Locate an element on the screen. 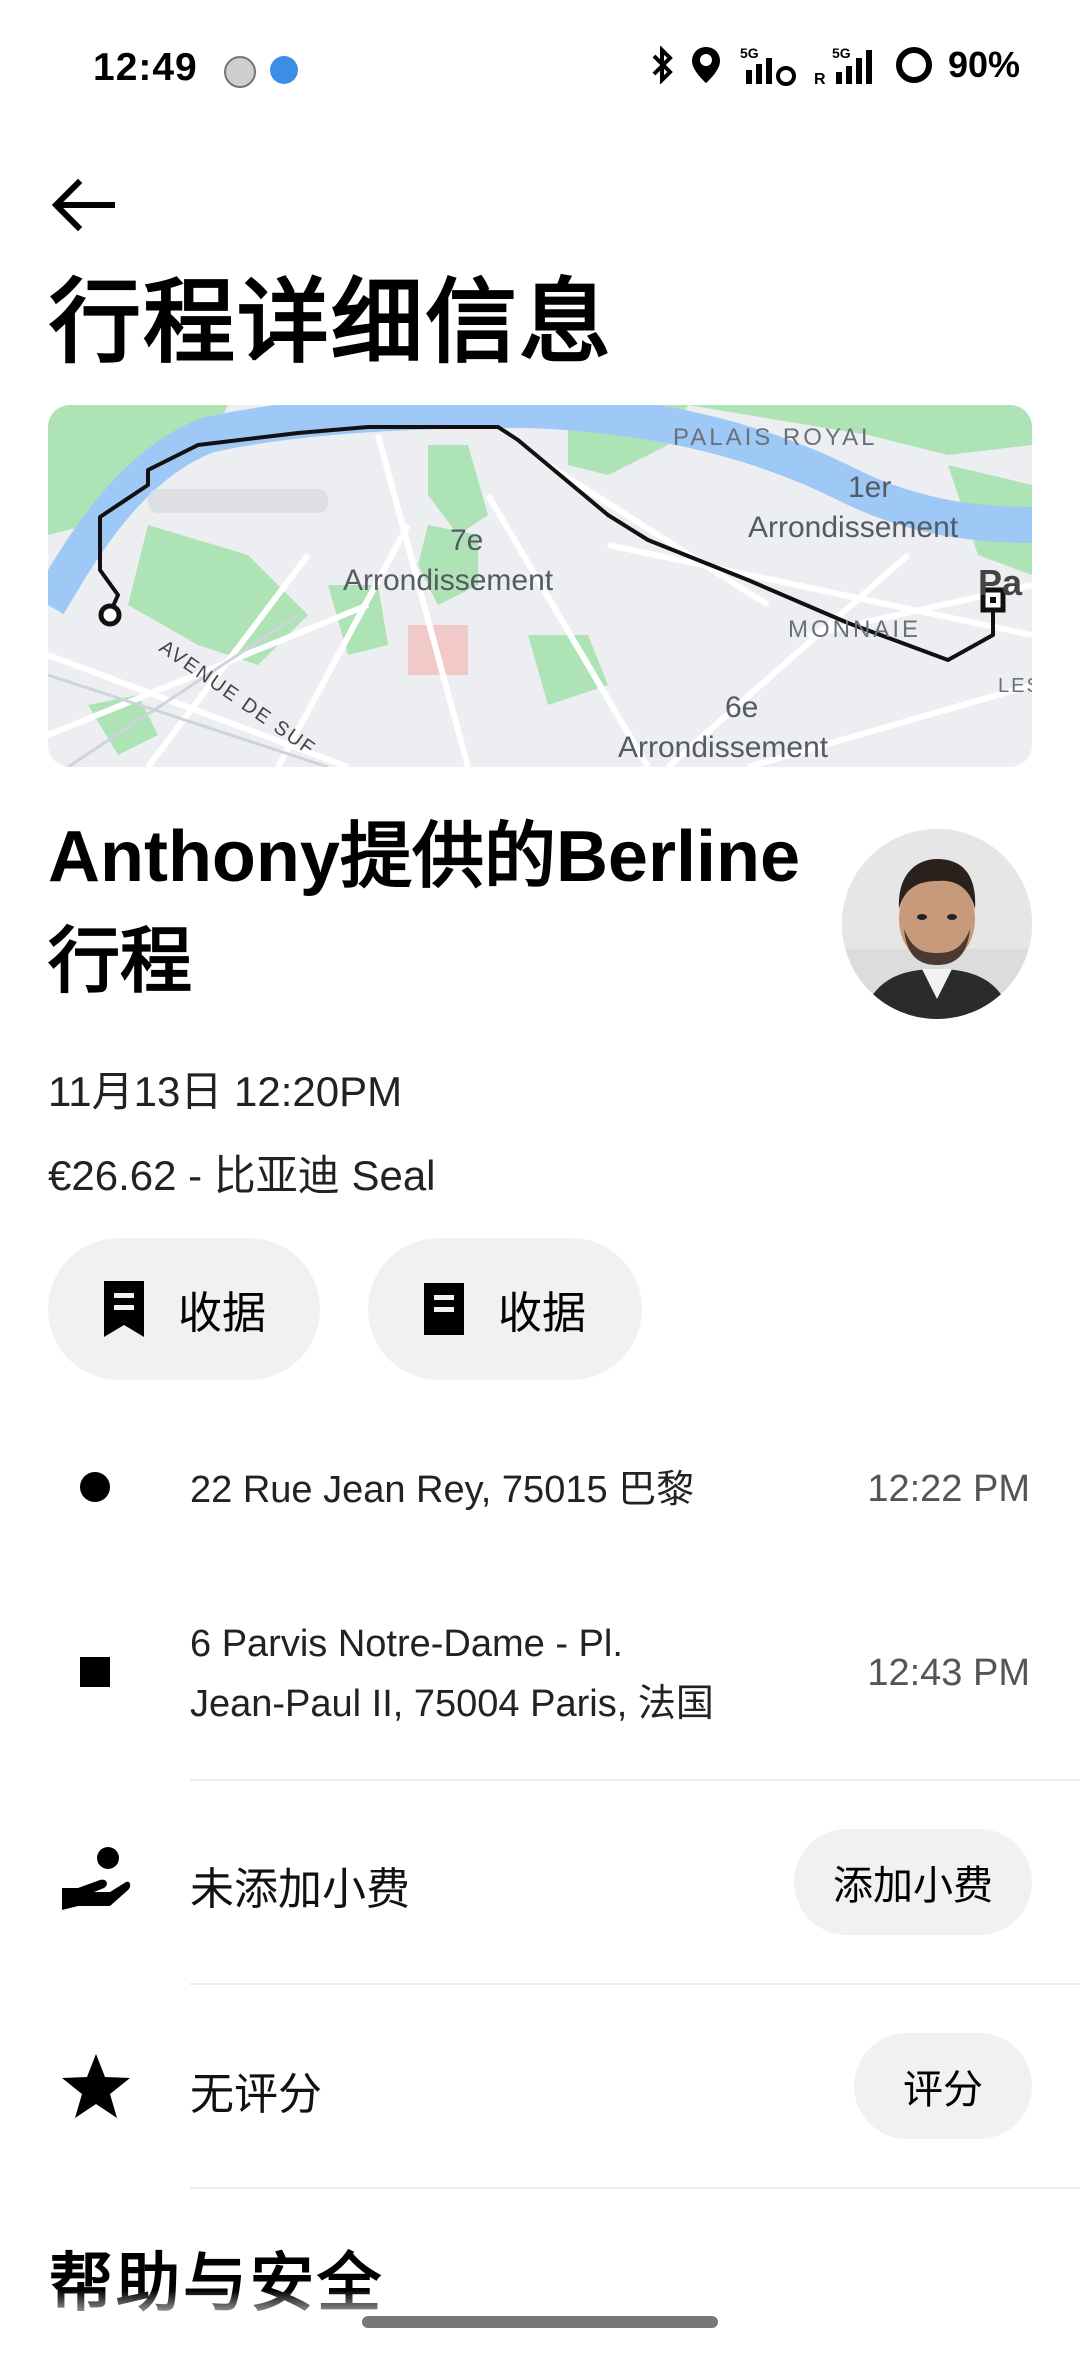 This screenshot has height=2353, width=1080. back-button is located at coordinates (83, 205).